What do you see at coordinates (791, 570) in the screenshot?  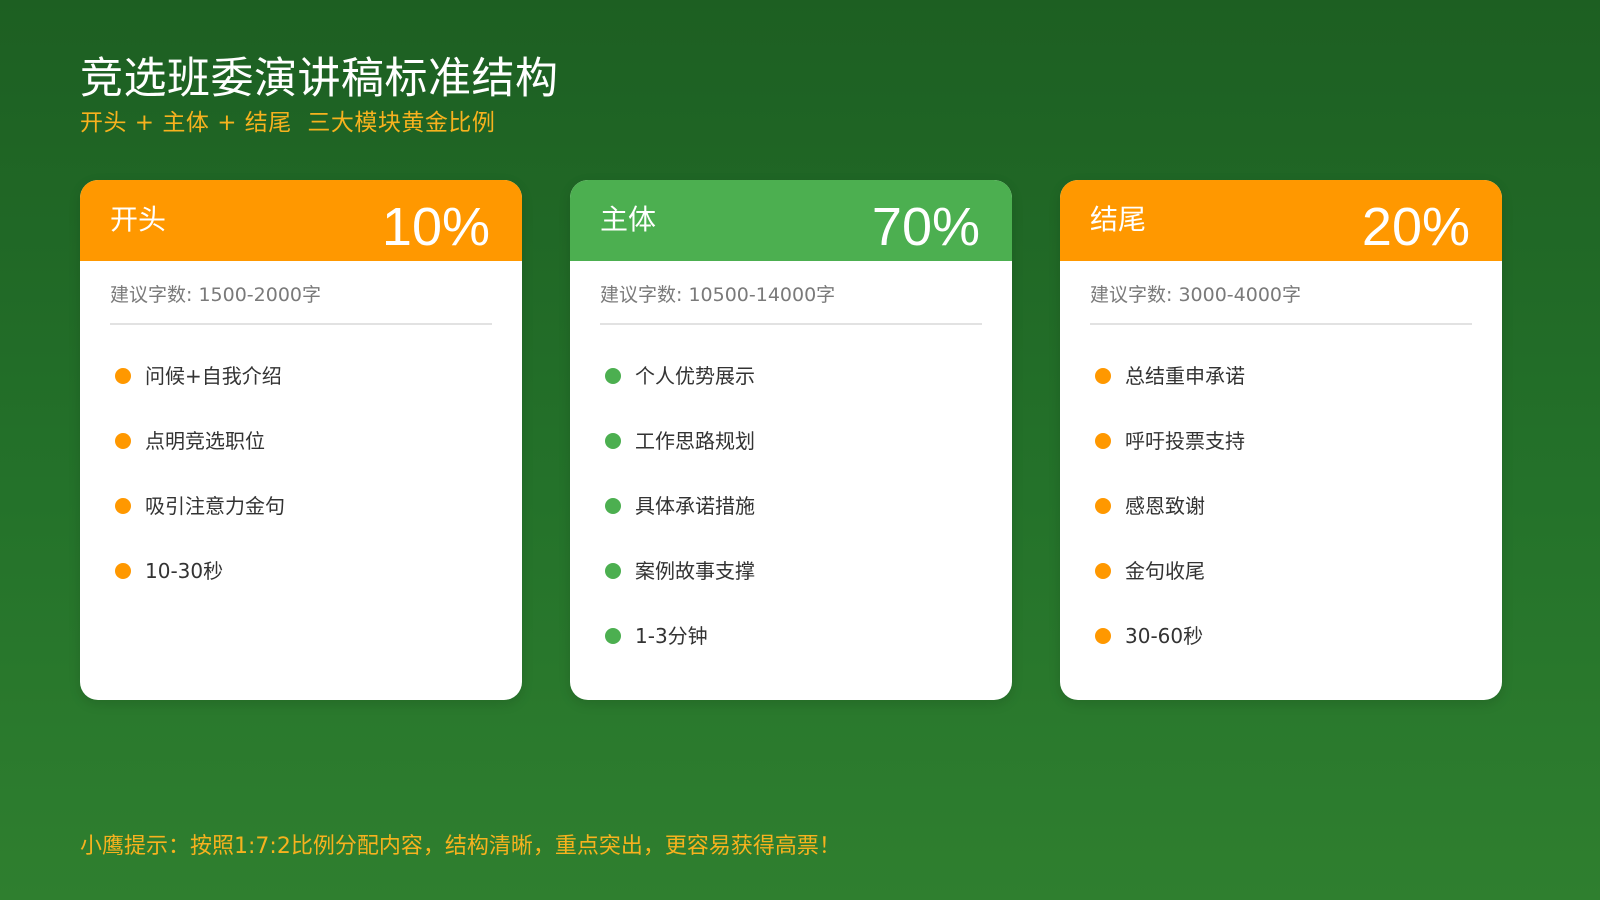 I see `list-item: 案例故事支撑` at bounding box center [791, 570].